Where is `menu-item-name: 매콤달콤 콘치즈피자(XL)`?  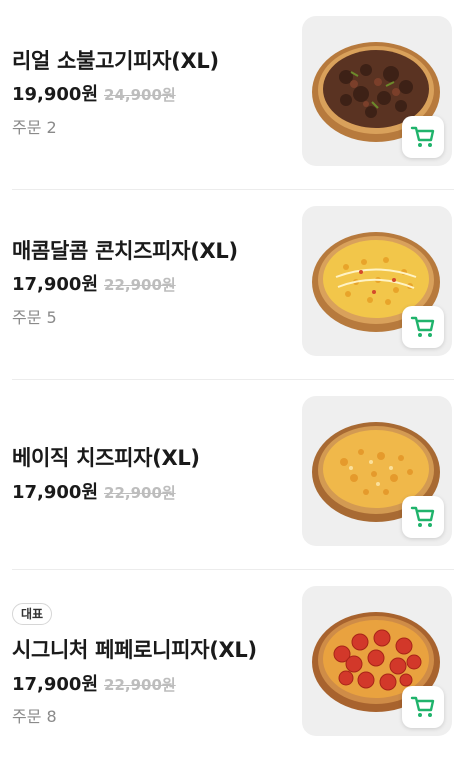
menu-item-name: 매콤달콤 콘치즈피자(XL) is located at coordinates (125, 251).